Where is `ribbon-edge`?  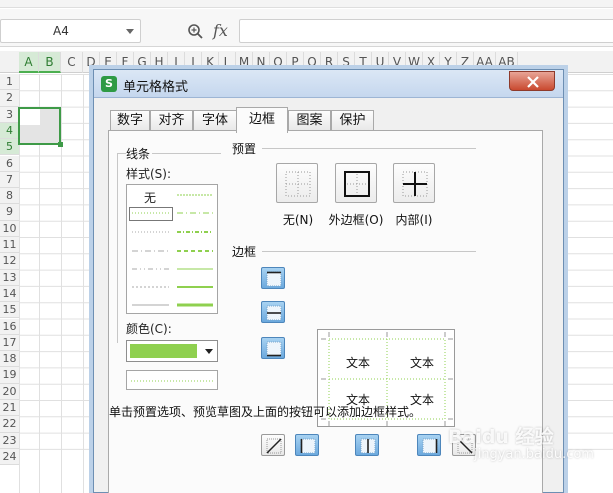
ribbon-edge is located at coordinates (306, 4).